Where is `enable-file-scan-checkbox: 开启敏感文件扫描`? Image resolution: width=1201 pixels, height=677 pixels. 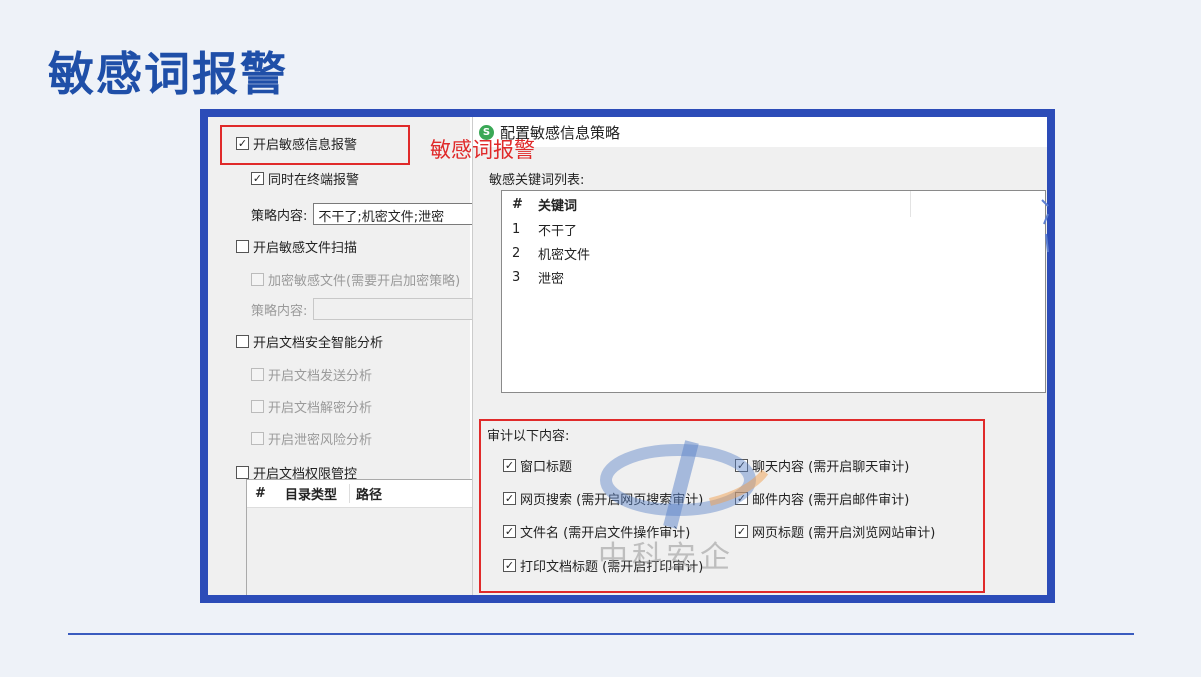
enable-file-scan-checkbox: 开启敏感文件扫描 is located at coordinates (296, 246).